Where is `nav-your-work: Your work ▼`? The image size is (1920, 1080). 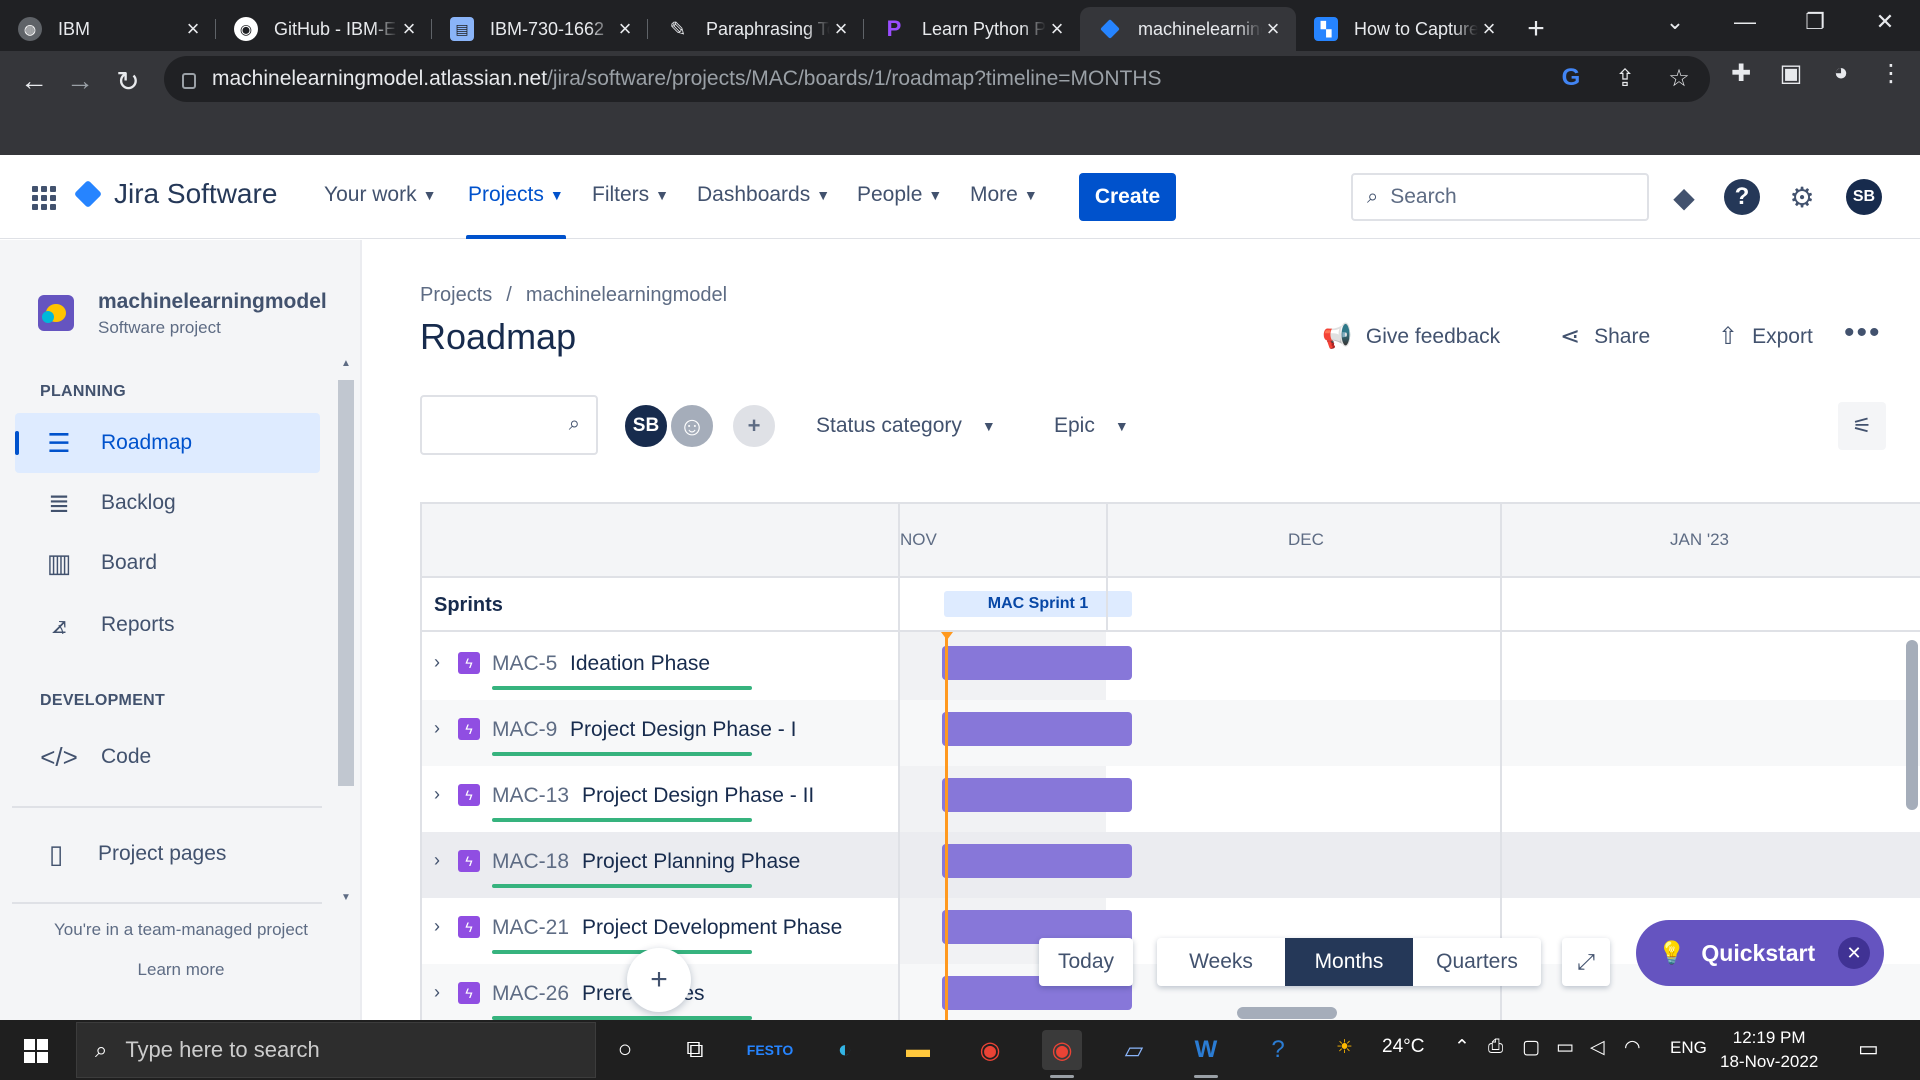 nav-your-work: Your work ▼ is located at coordinates (380, 195).